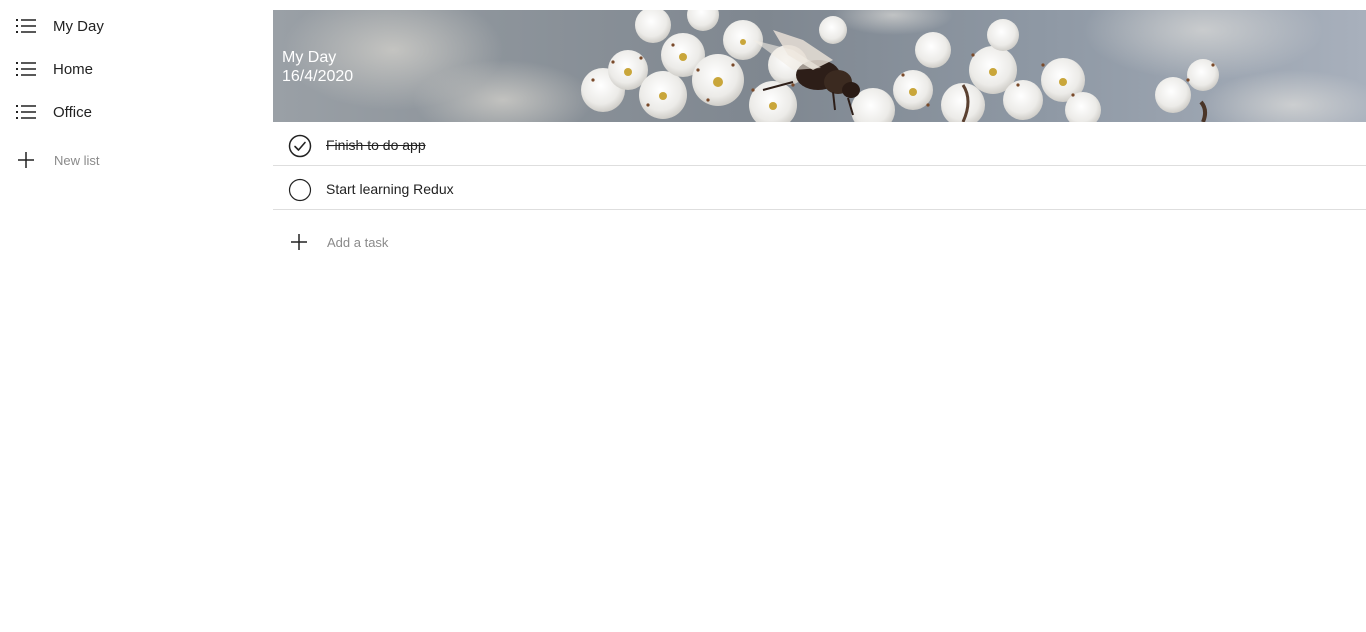  I want to click on add-task-input, so click(627, 242).